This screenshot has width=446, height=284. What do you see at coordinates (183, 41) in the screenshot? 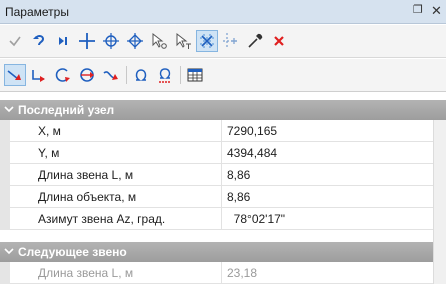
I see `pointer-t-icon` at bounding box center [183, 41].